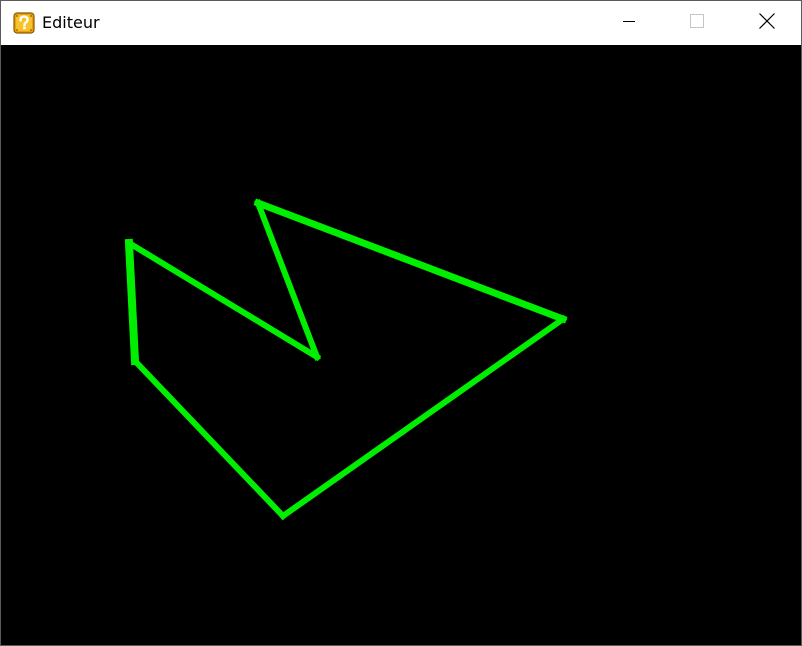  I want to click on minimize-button, so click(629, 23).